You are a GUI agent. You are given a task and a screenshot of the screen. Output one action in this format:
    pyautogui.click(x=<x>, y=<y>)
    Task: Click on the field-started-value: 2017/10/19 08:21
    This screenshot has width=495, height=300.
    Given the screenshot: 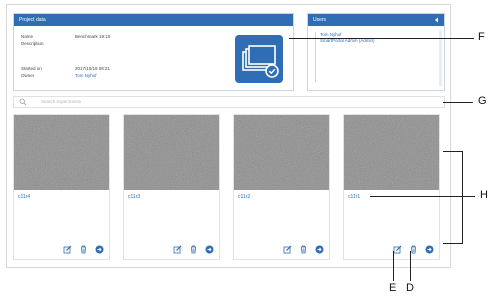 What is the action you would take?
    pyautogui.click(x=93, y=68)
    